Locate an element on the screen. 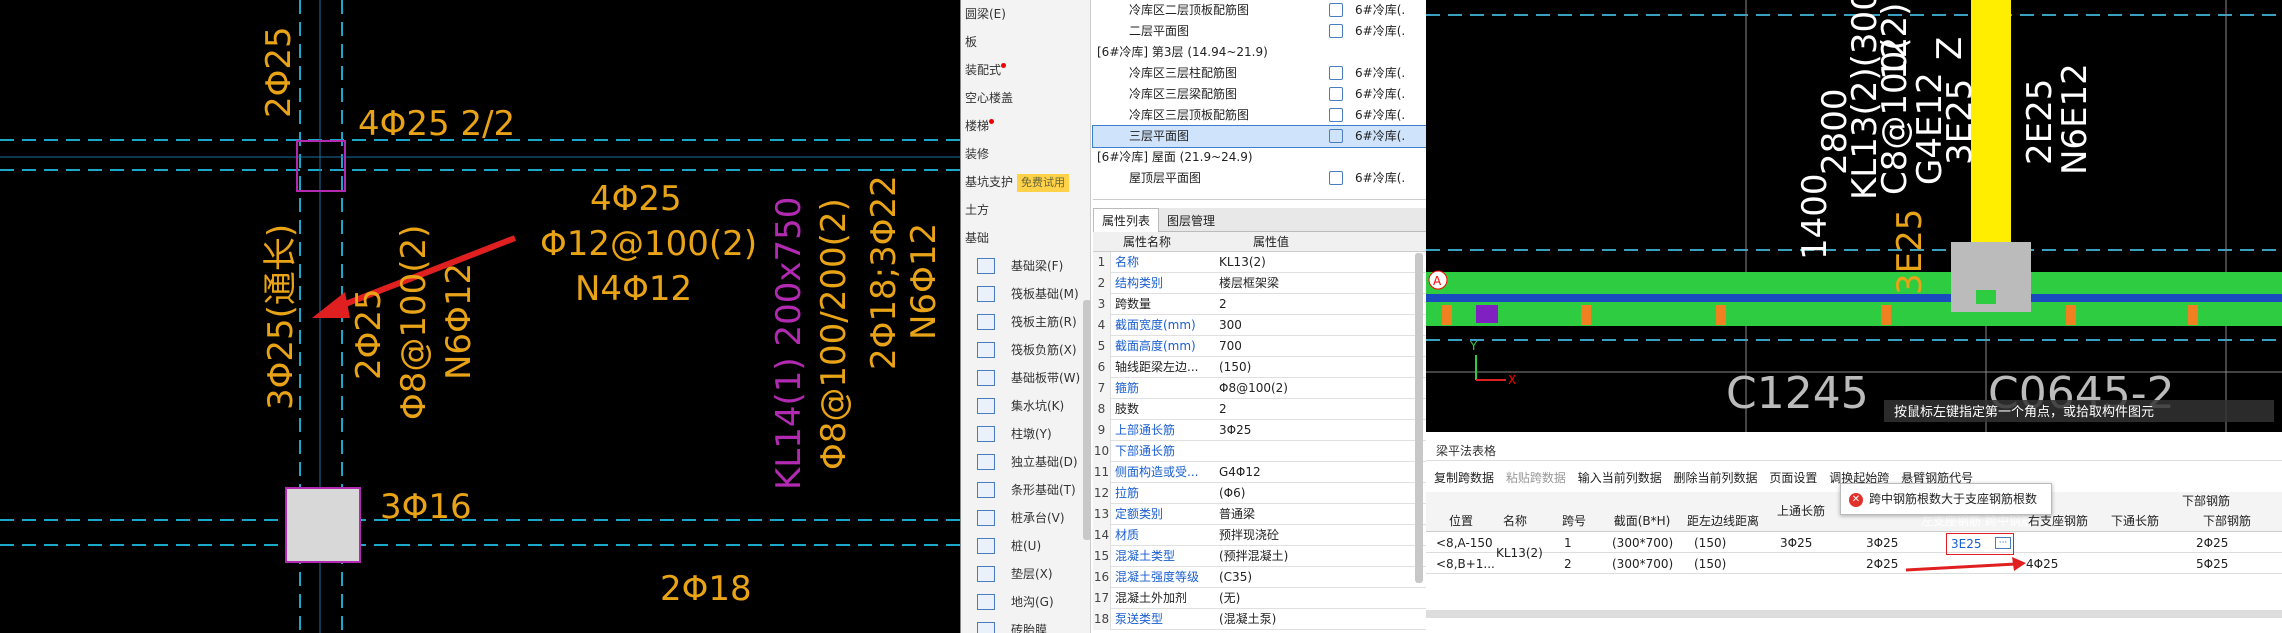 This screenshot has height=633, width=2282. sub-item: 筏板基础(M) is located at coordinates (1025, 294).